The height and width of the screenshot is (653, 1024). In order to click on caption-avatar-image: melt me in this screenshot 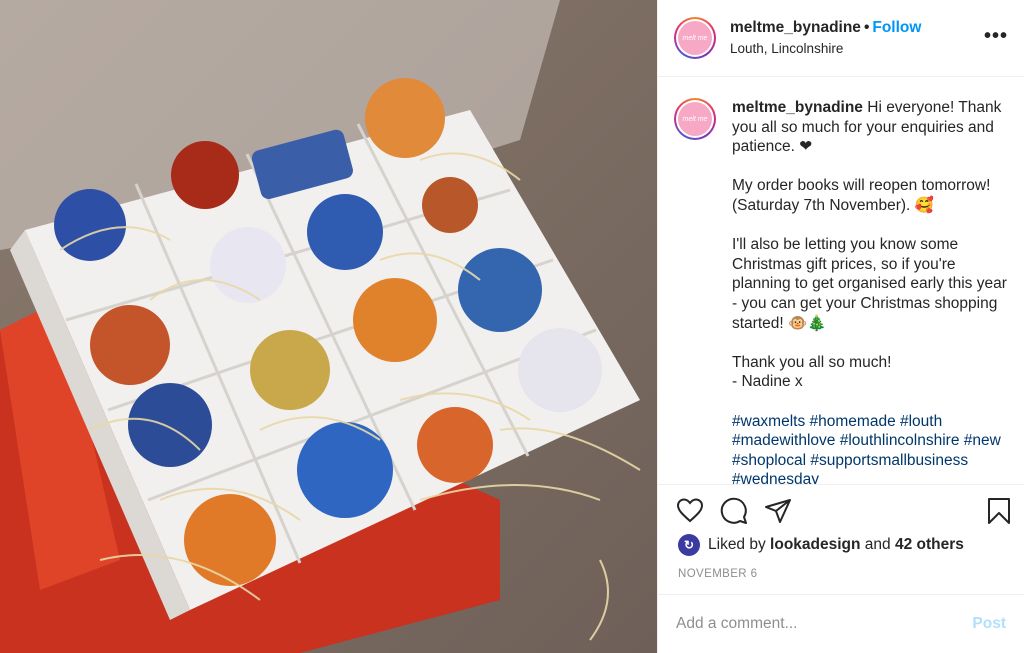, I will do `click(695, 119)`.